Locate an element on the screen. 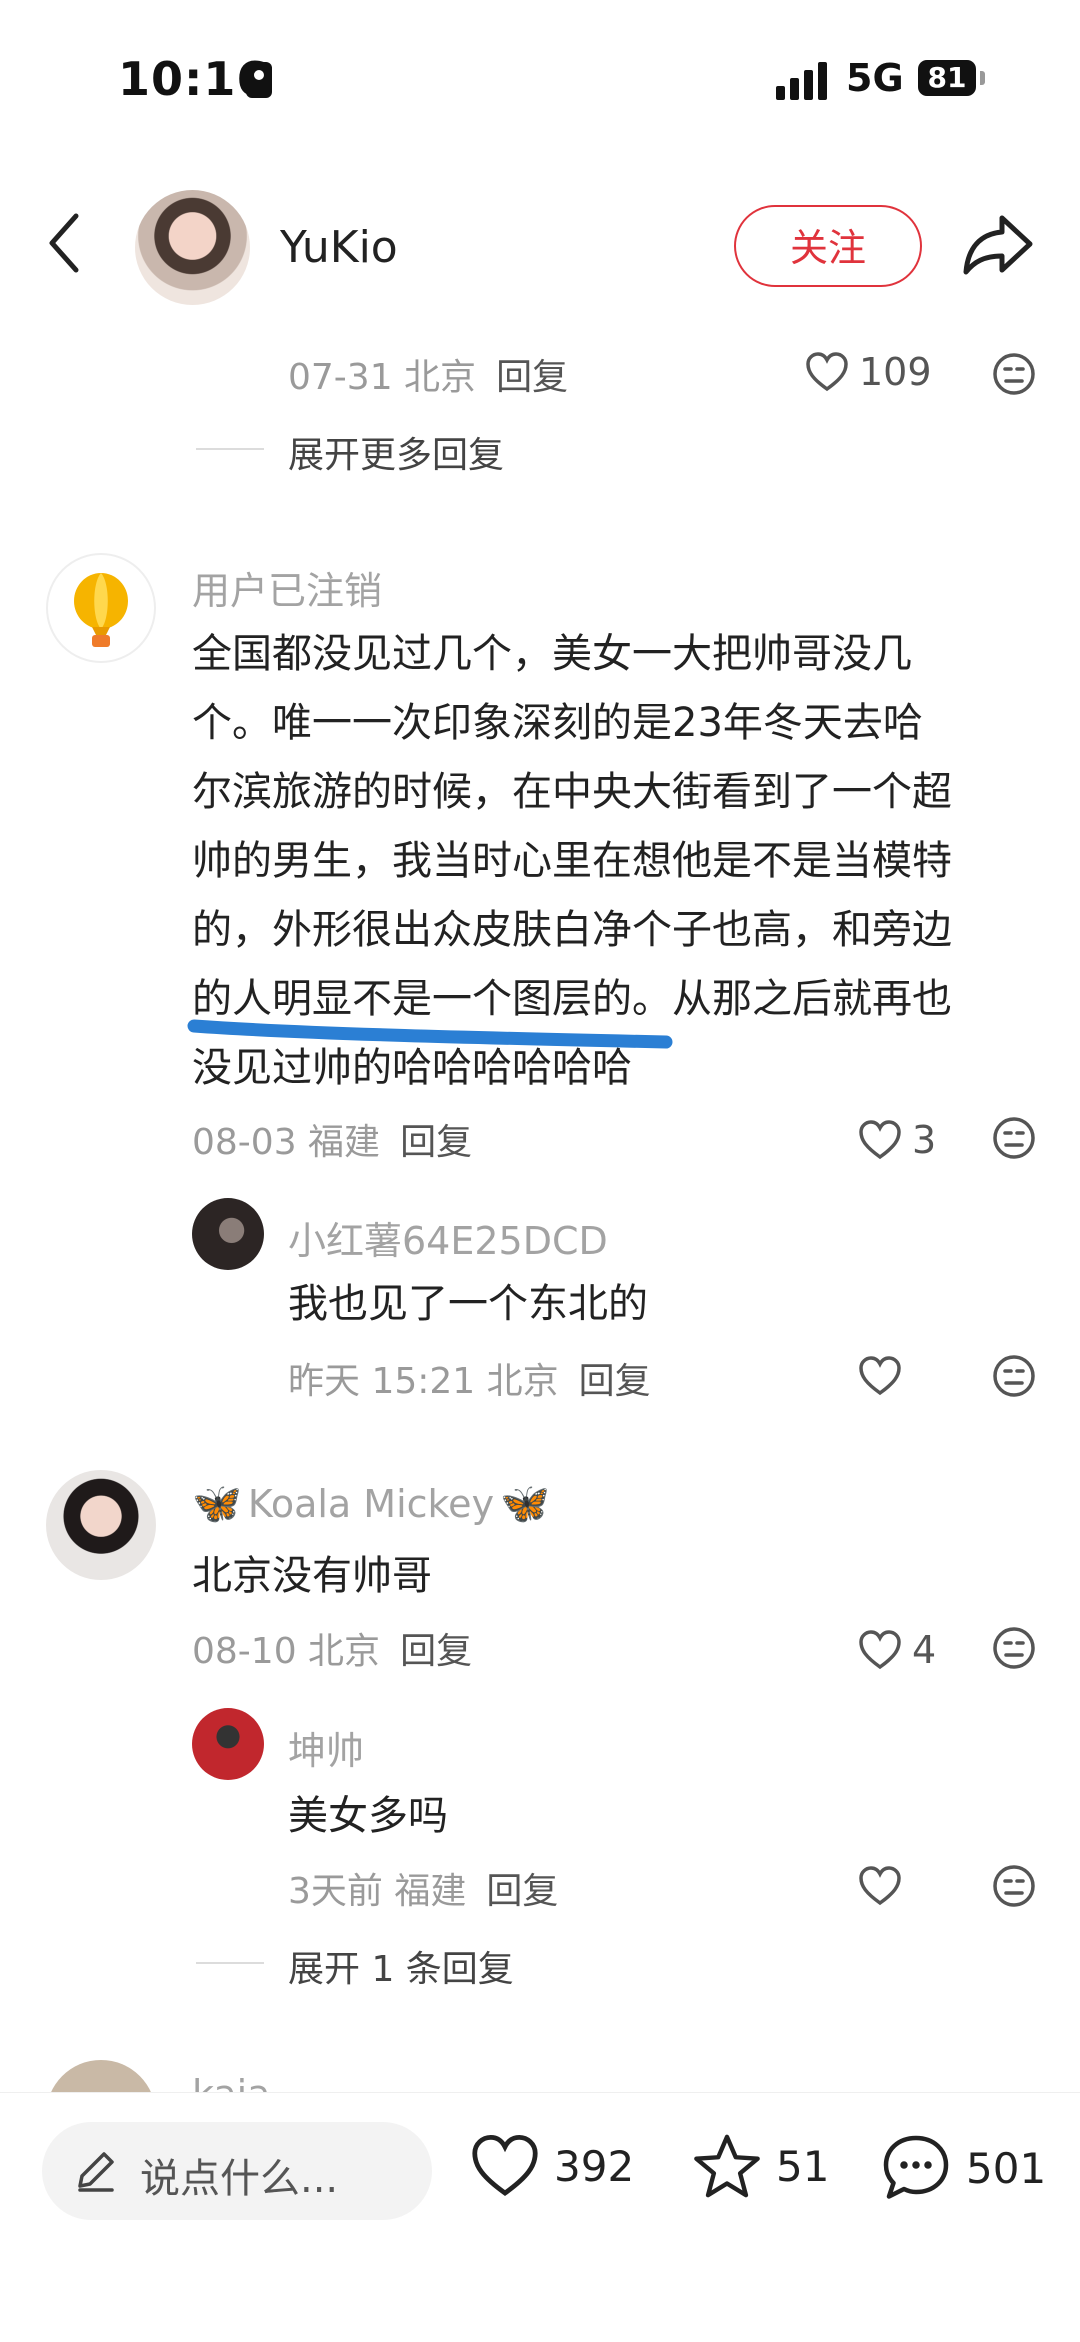 This screenshot has height=2342, width=1080. post-like-button: 392 is located at coordinates (552, 2166).